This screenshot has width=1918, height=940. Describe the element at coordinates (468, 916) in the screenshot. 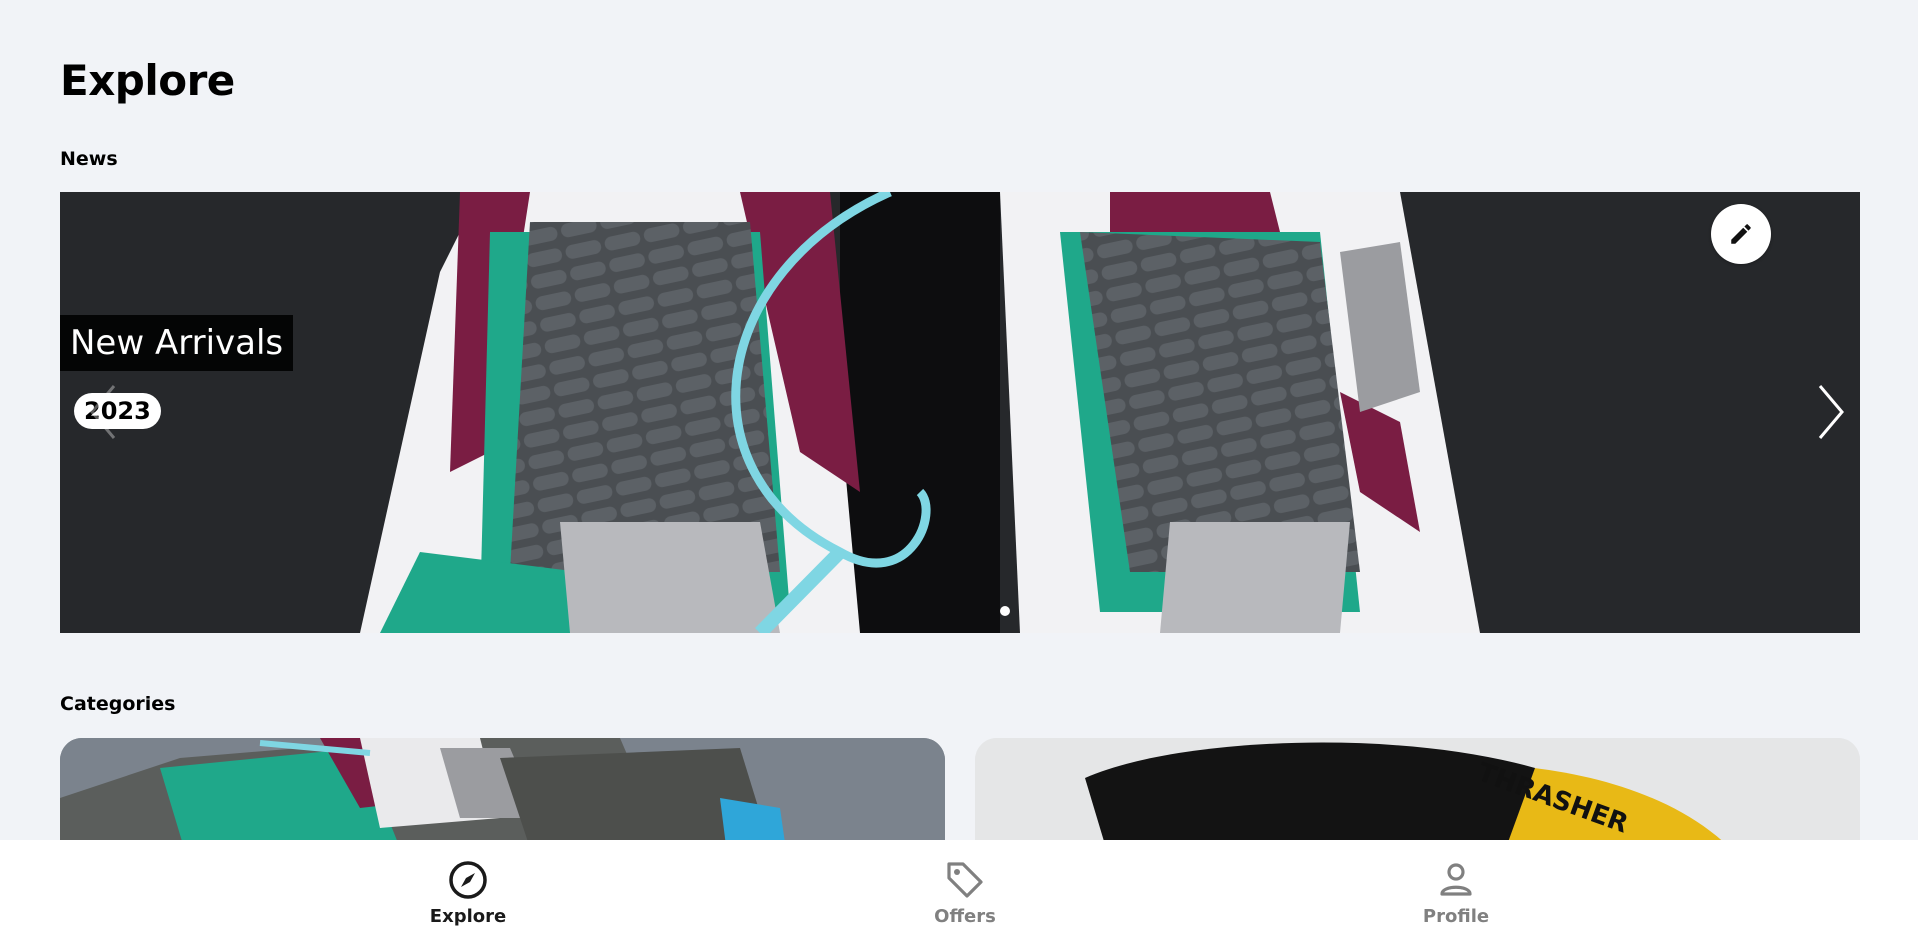

I see `nav-label-explore: Explore` at that location.